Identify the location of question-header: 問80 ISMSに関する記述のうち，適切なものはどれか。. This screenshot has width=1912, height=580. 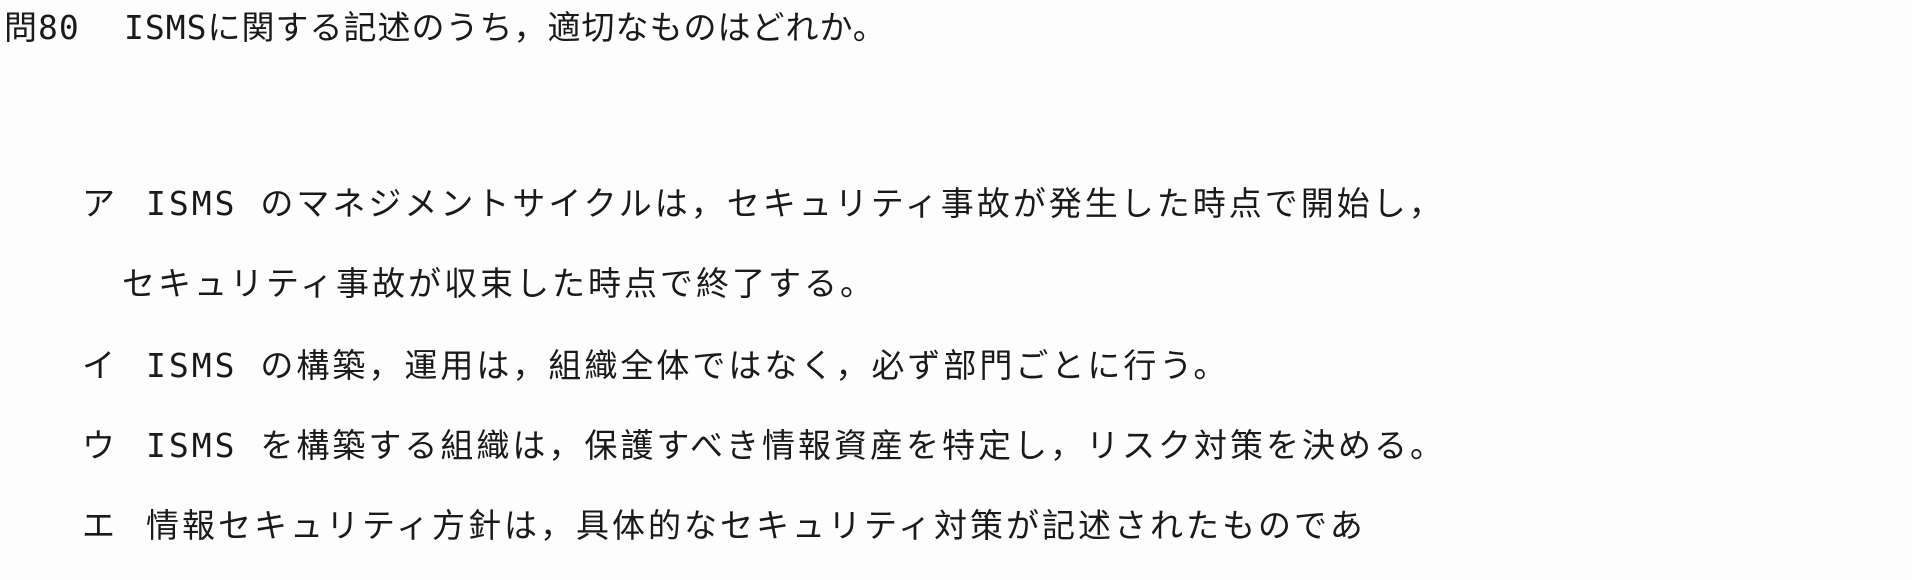
(445, 28).